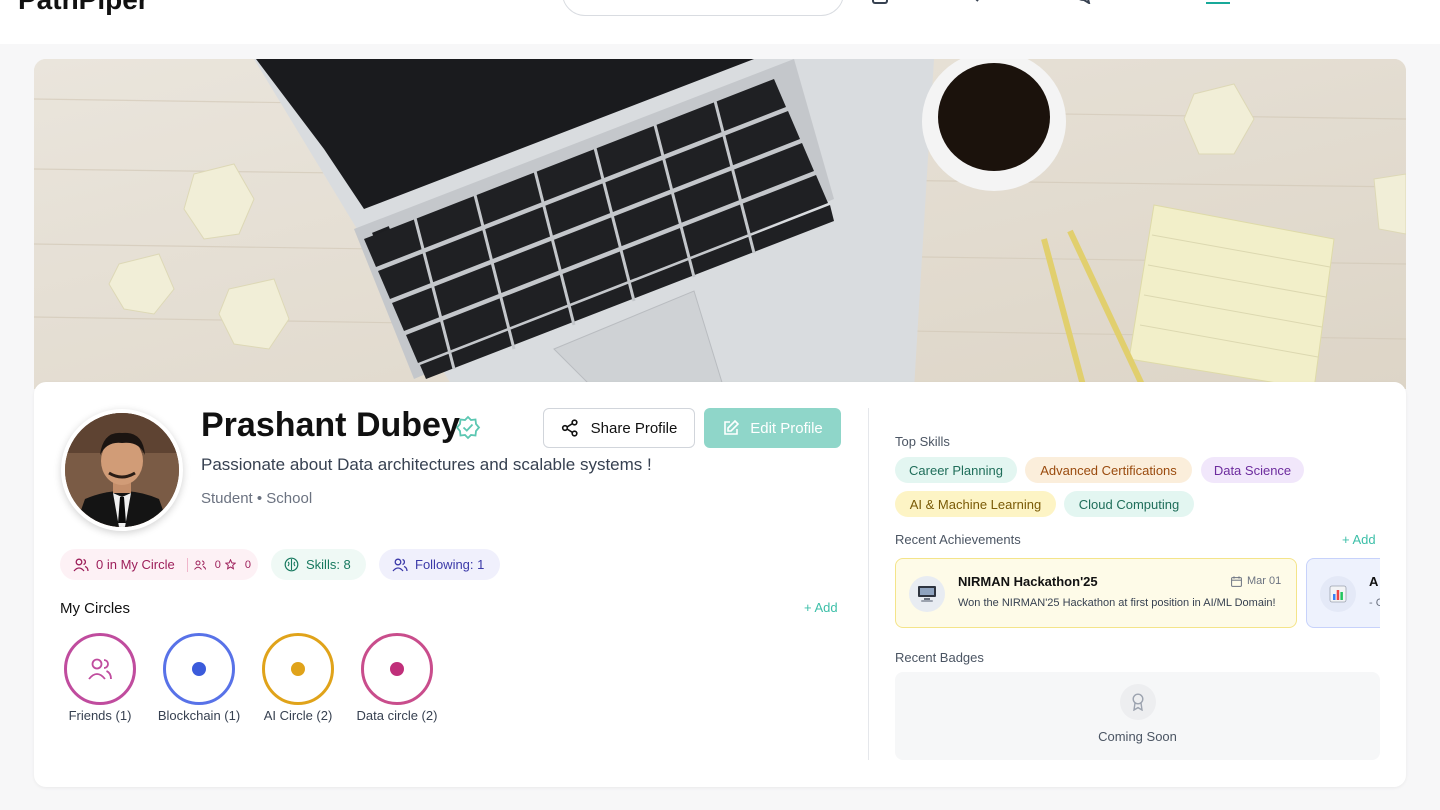 The height and width of the screenshot is (810, 1440). I want to click on share-profile-label: Share Profile, so click(634, 428).